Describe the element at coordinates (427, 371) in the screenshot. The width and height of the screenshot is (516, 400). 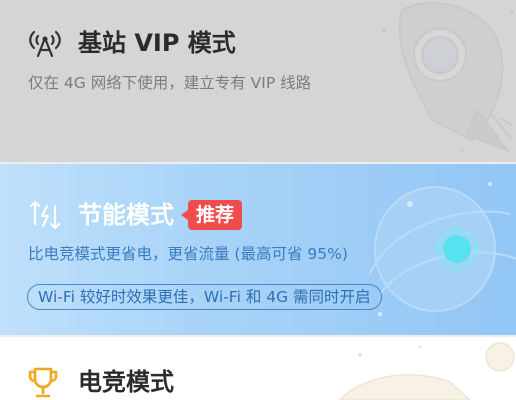
I see `spaceship-illustration` at that location.